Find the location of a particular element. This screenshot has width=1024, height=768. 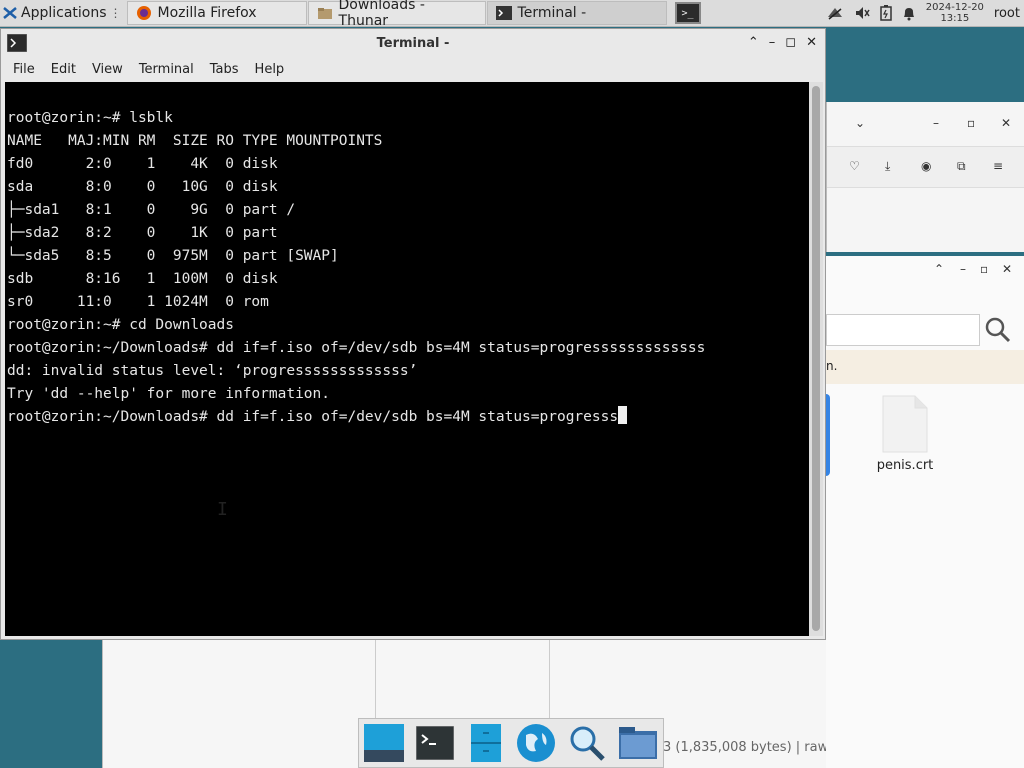

taskbar-item-thunar: Downloads - Thunar is located at coordinates (396, 14).